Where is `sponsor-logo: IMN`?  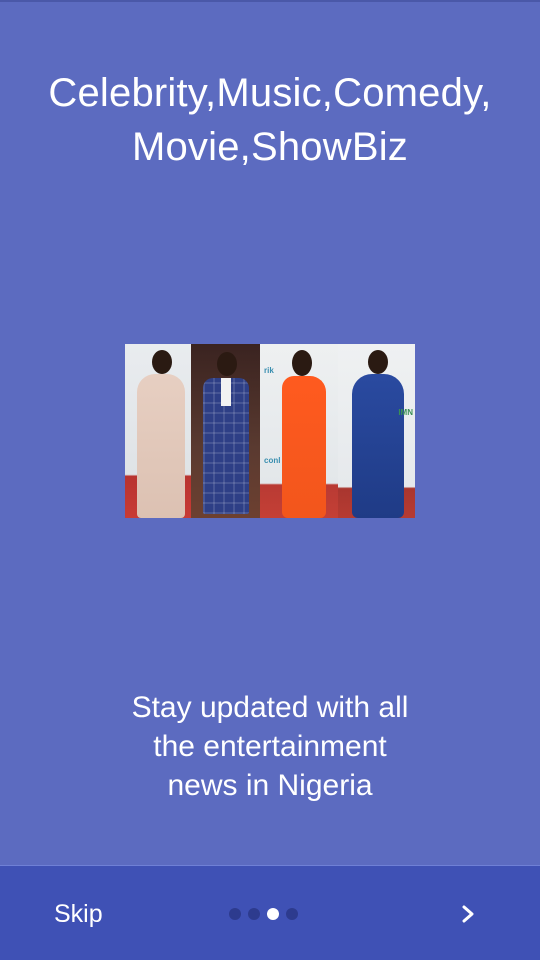 sponsor-logo: IMN is located at coordinates (405, 412).